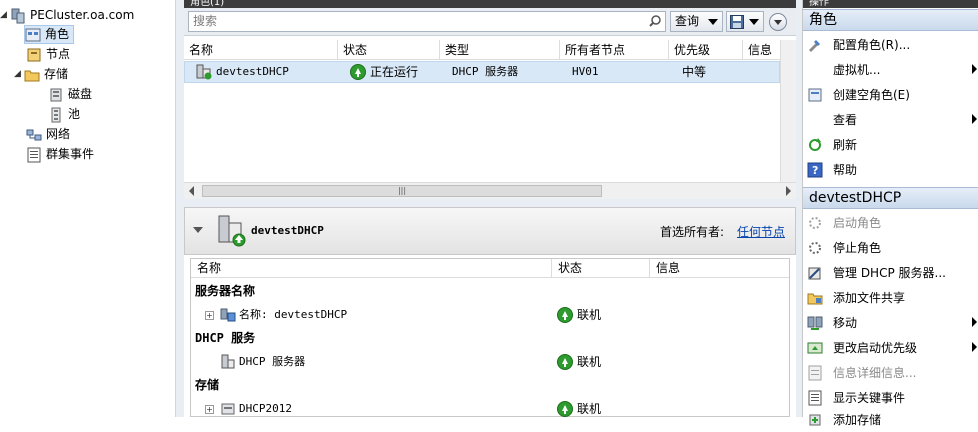 This screenshot has width=978, height=432. What do you see at coordinates (752, 72) in the screenshot?
I see `role-info` at bounding box center [752, 72].